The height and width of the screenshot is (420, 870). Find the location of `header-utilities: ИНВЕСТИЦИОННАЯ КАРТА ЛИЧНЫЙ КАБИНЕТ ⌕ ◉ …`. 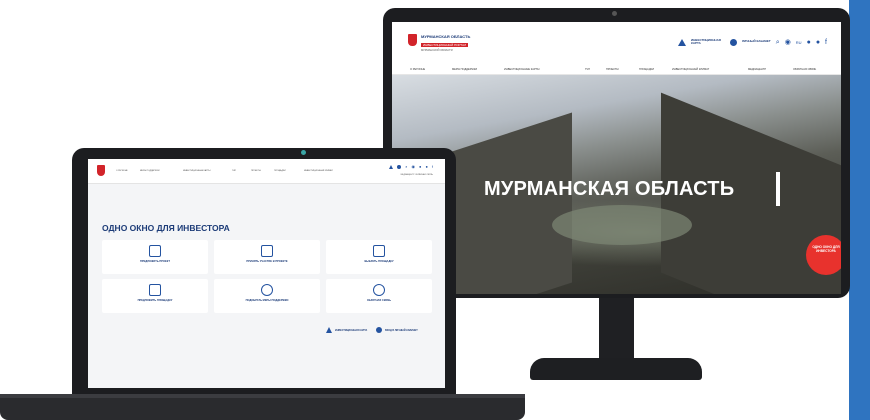

header-utilities: ИНВЕСТИЦИОННАЯ КАРТА ЛИЧНЫЙ КАБИНЕТ ⌕ ◉ … is located at coordinates (752, 42).